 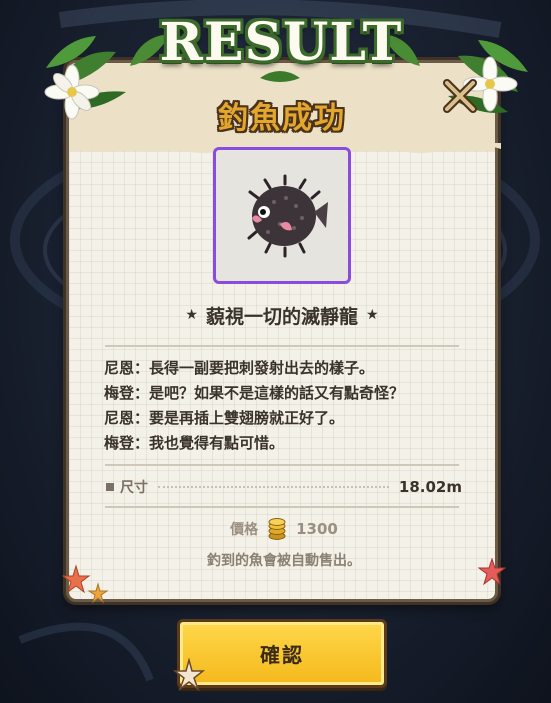 I want to click on starfish-decoration-button, so click(x=189, y=675).